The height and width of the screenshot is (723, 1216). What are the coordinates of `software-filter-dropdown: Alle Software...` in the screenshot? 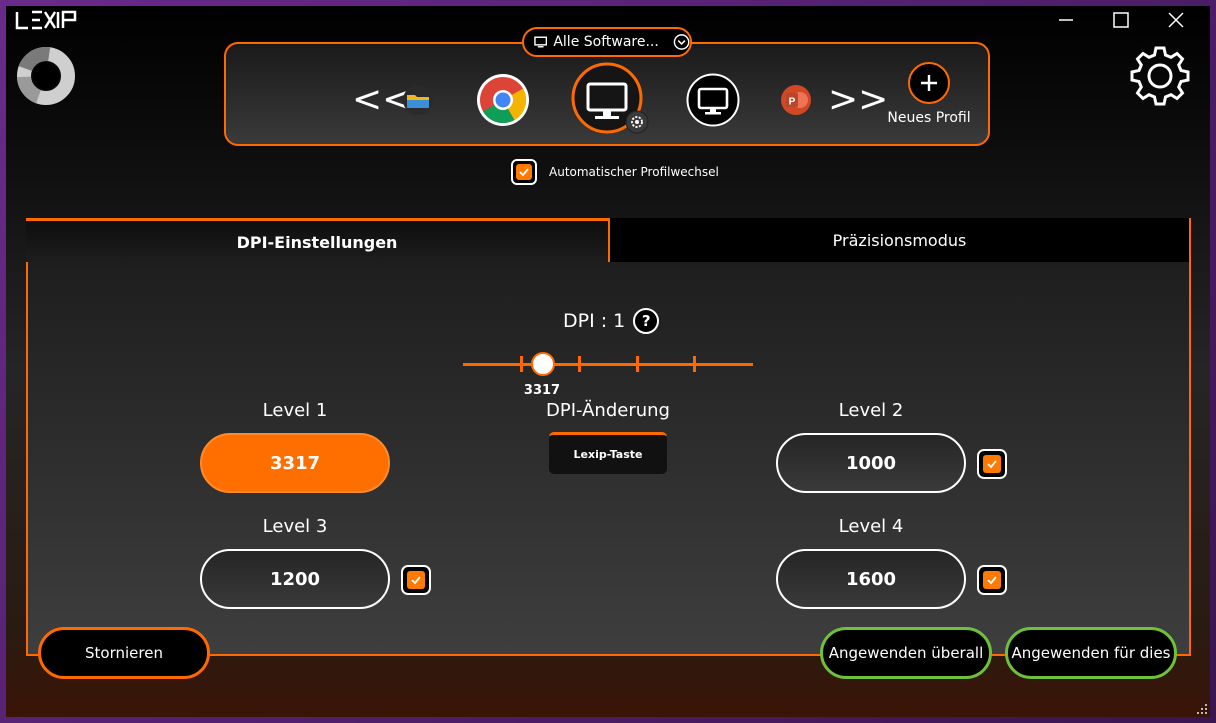 It's located at (607, 42).